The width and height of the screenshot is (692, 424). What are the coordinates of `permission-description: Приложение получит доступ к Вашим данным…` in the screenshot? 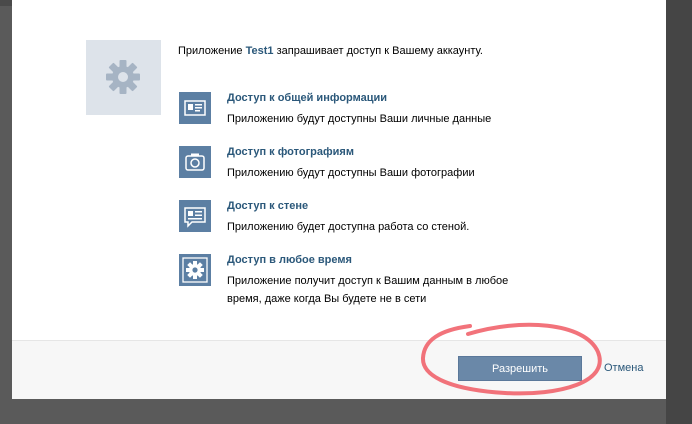 It's located at (368, 290).